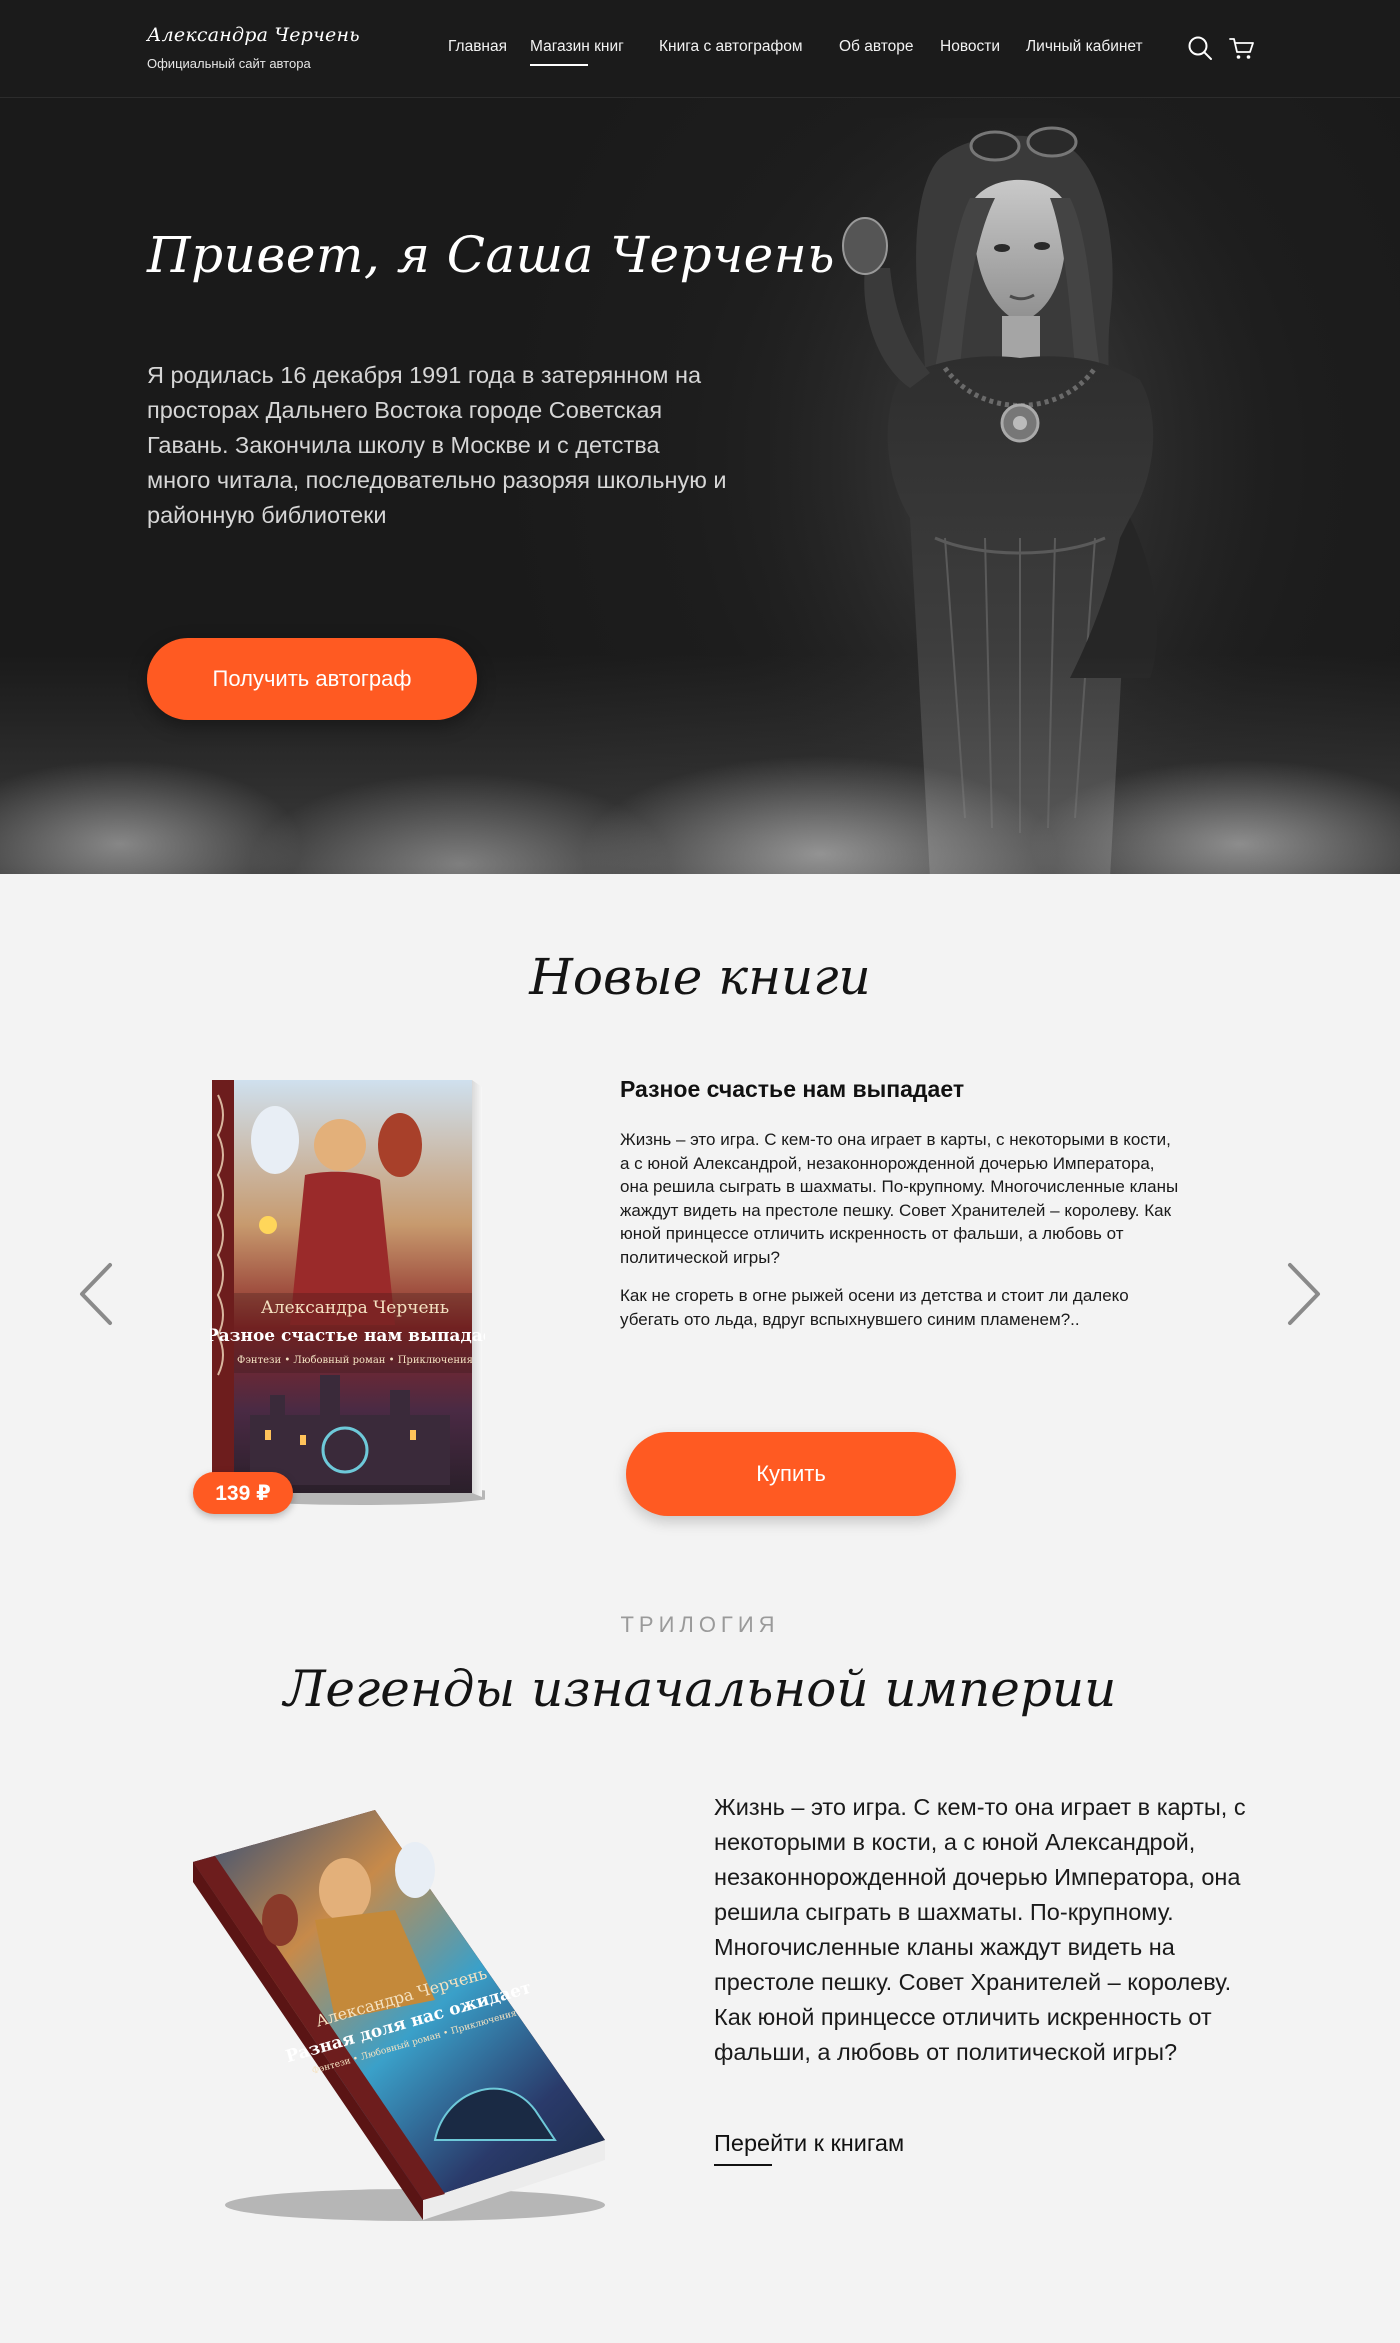 This screenshot has height=2343, width=1400. I want to click on trilogy-kicker: ТРИЛОГИЯ, so click(700, 1624).